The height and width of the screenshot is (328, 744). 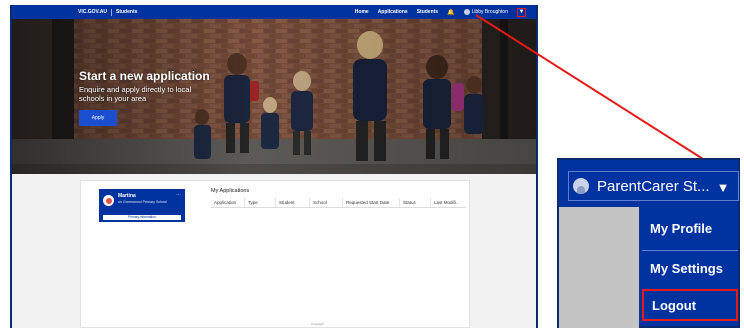 I want to click on user-menu: Libby Broughton, so click(x=485, y=12).